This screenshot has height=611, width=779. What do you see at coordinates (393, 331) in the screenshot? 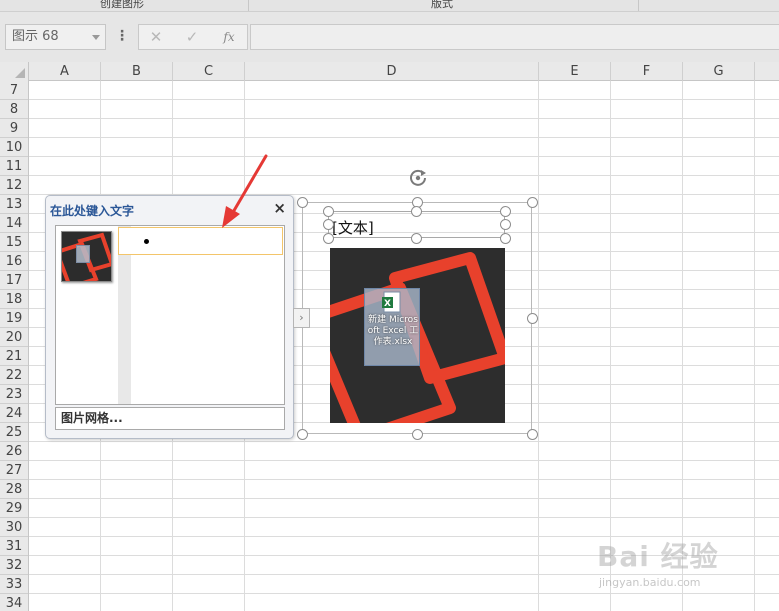
I see `file-icon-label: 新建 Microsoft Excel 工作表.xlsx` at bounding box center [393, 331].